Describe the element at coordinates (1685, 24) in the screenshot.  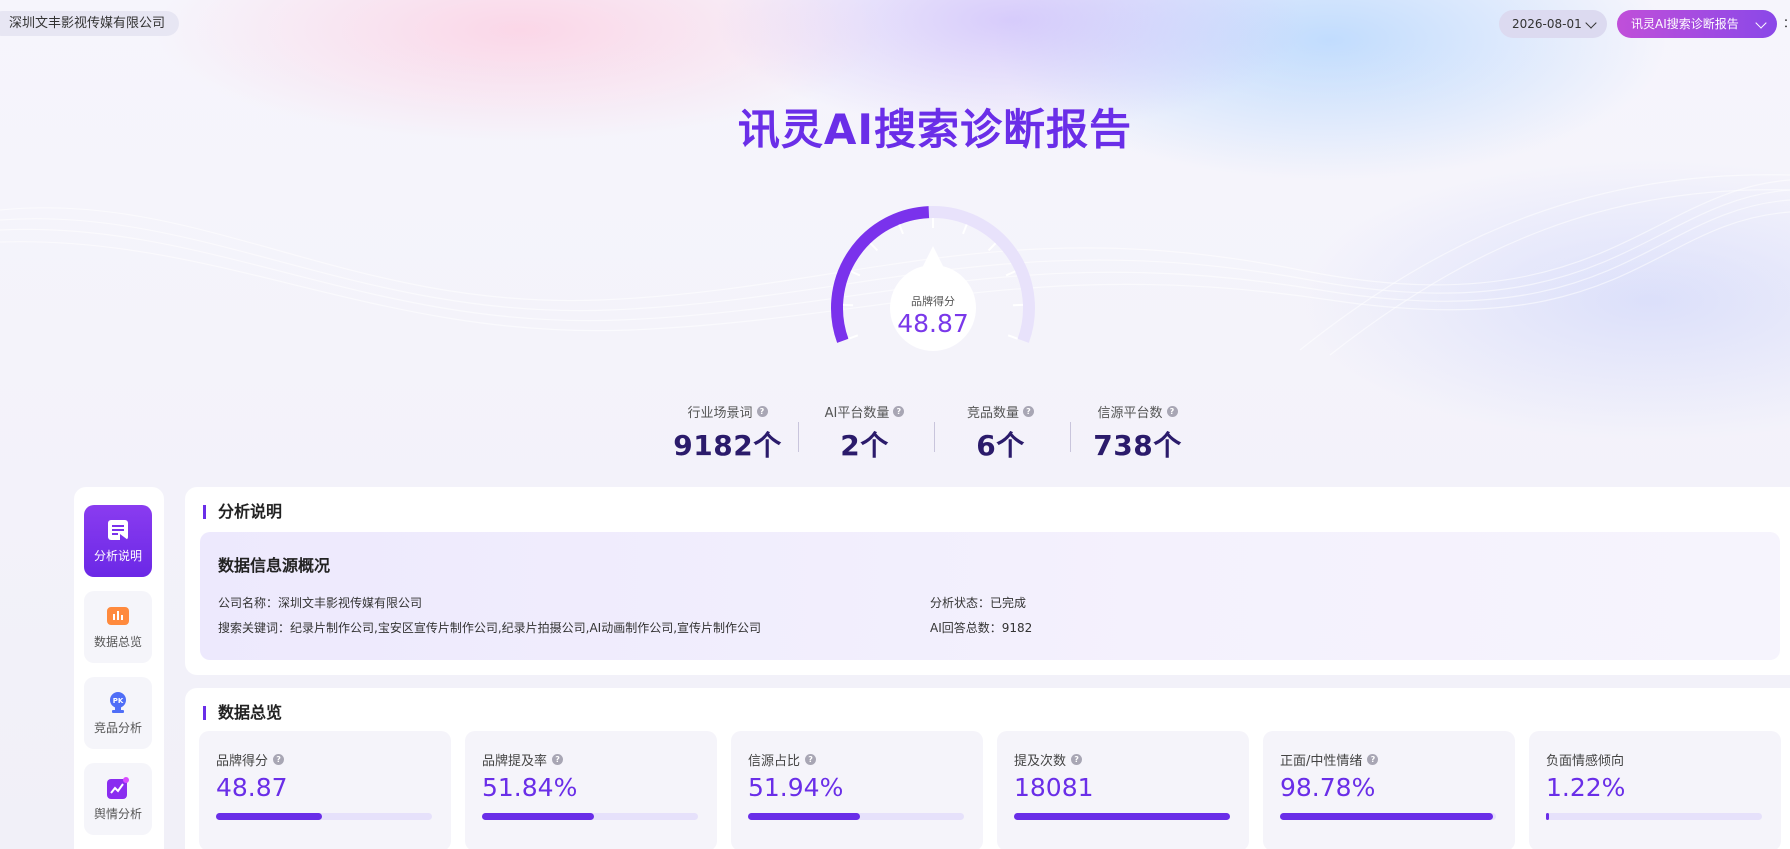
I see `report-select-value: 讯灵AI搜索诊断报告` at that location.